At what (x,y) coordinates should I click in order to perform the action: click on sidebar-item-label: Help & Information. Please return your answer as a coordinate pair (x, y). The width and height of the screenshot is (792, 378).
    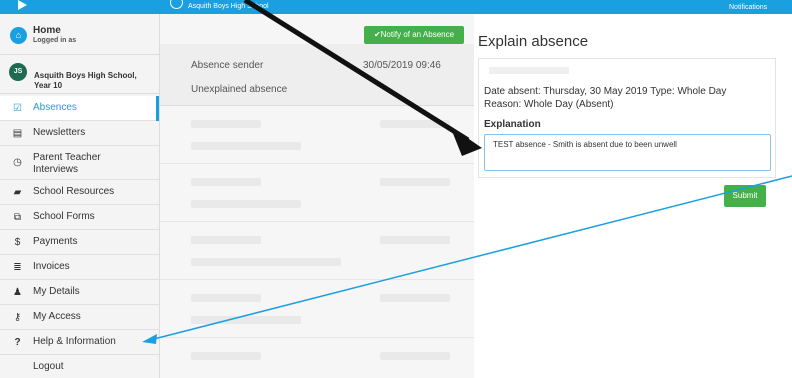
    Looking at the image, I should click on (74, 341).